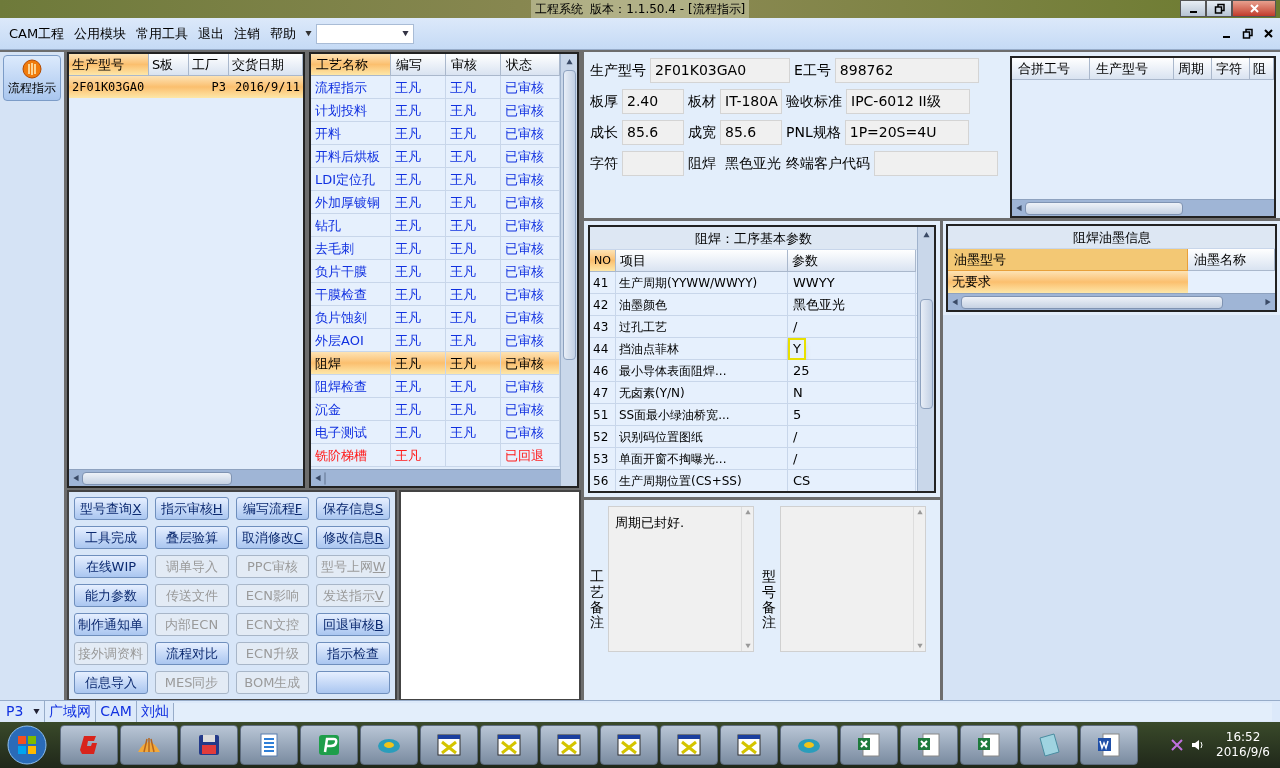 Image resolution: width=1280 pixels, height=768 pixels. I want to click on action-button: 回退审核B, so click(353, 624).